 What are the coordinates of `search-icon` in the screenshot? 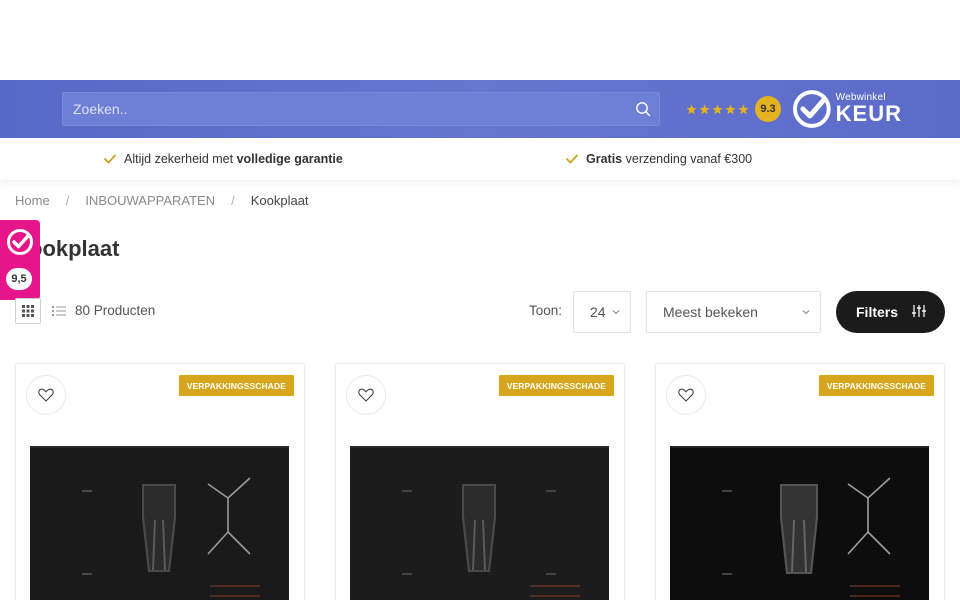 It's located at (643, 109).